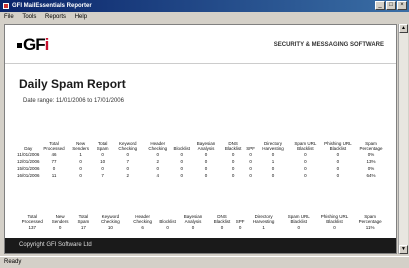  Describe the element at coordinates (32, 227) in the screenshot. I see `table-cell: 137` at that location.